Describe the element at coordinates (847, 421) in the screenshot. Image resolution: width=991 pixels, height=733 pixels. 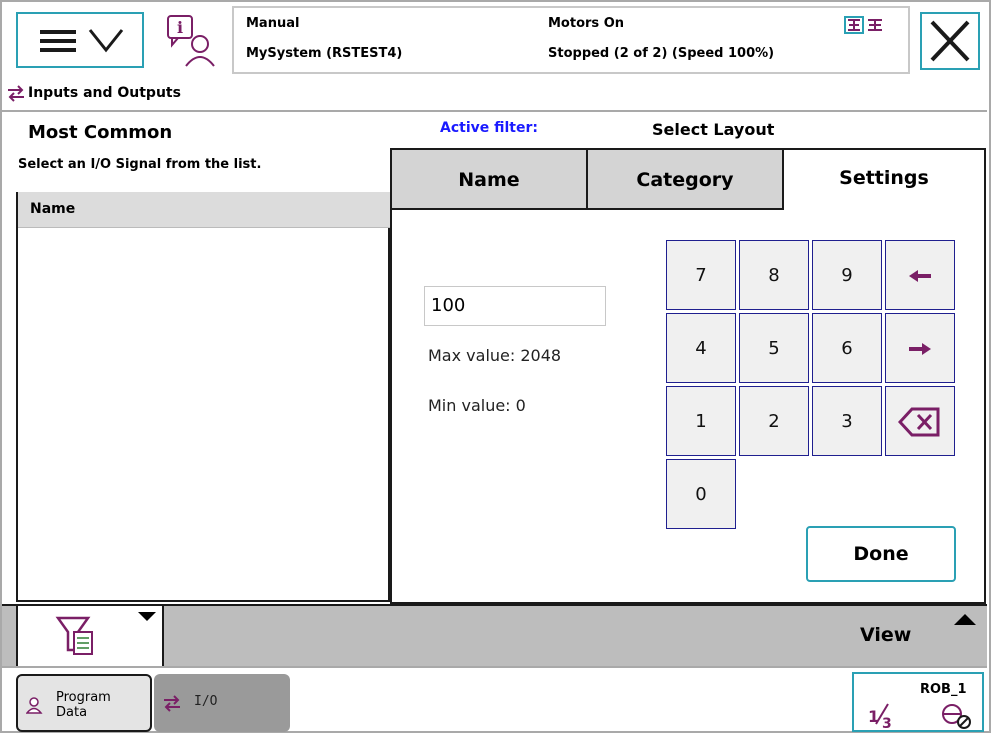
I see `key-3: 3` at that location.